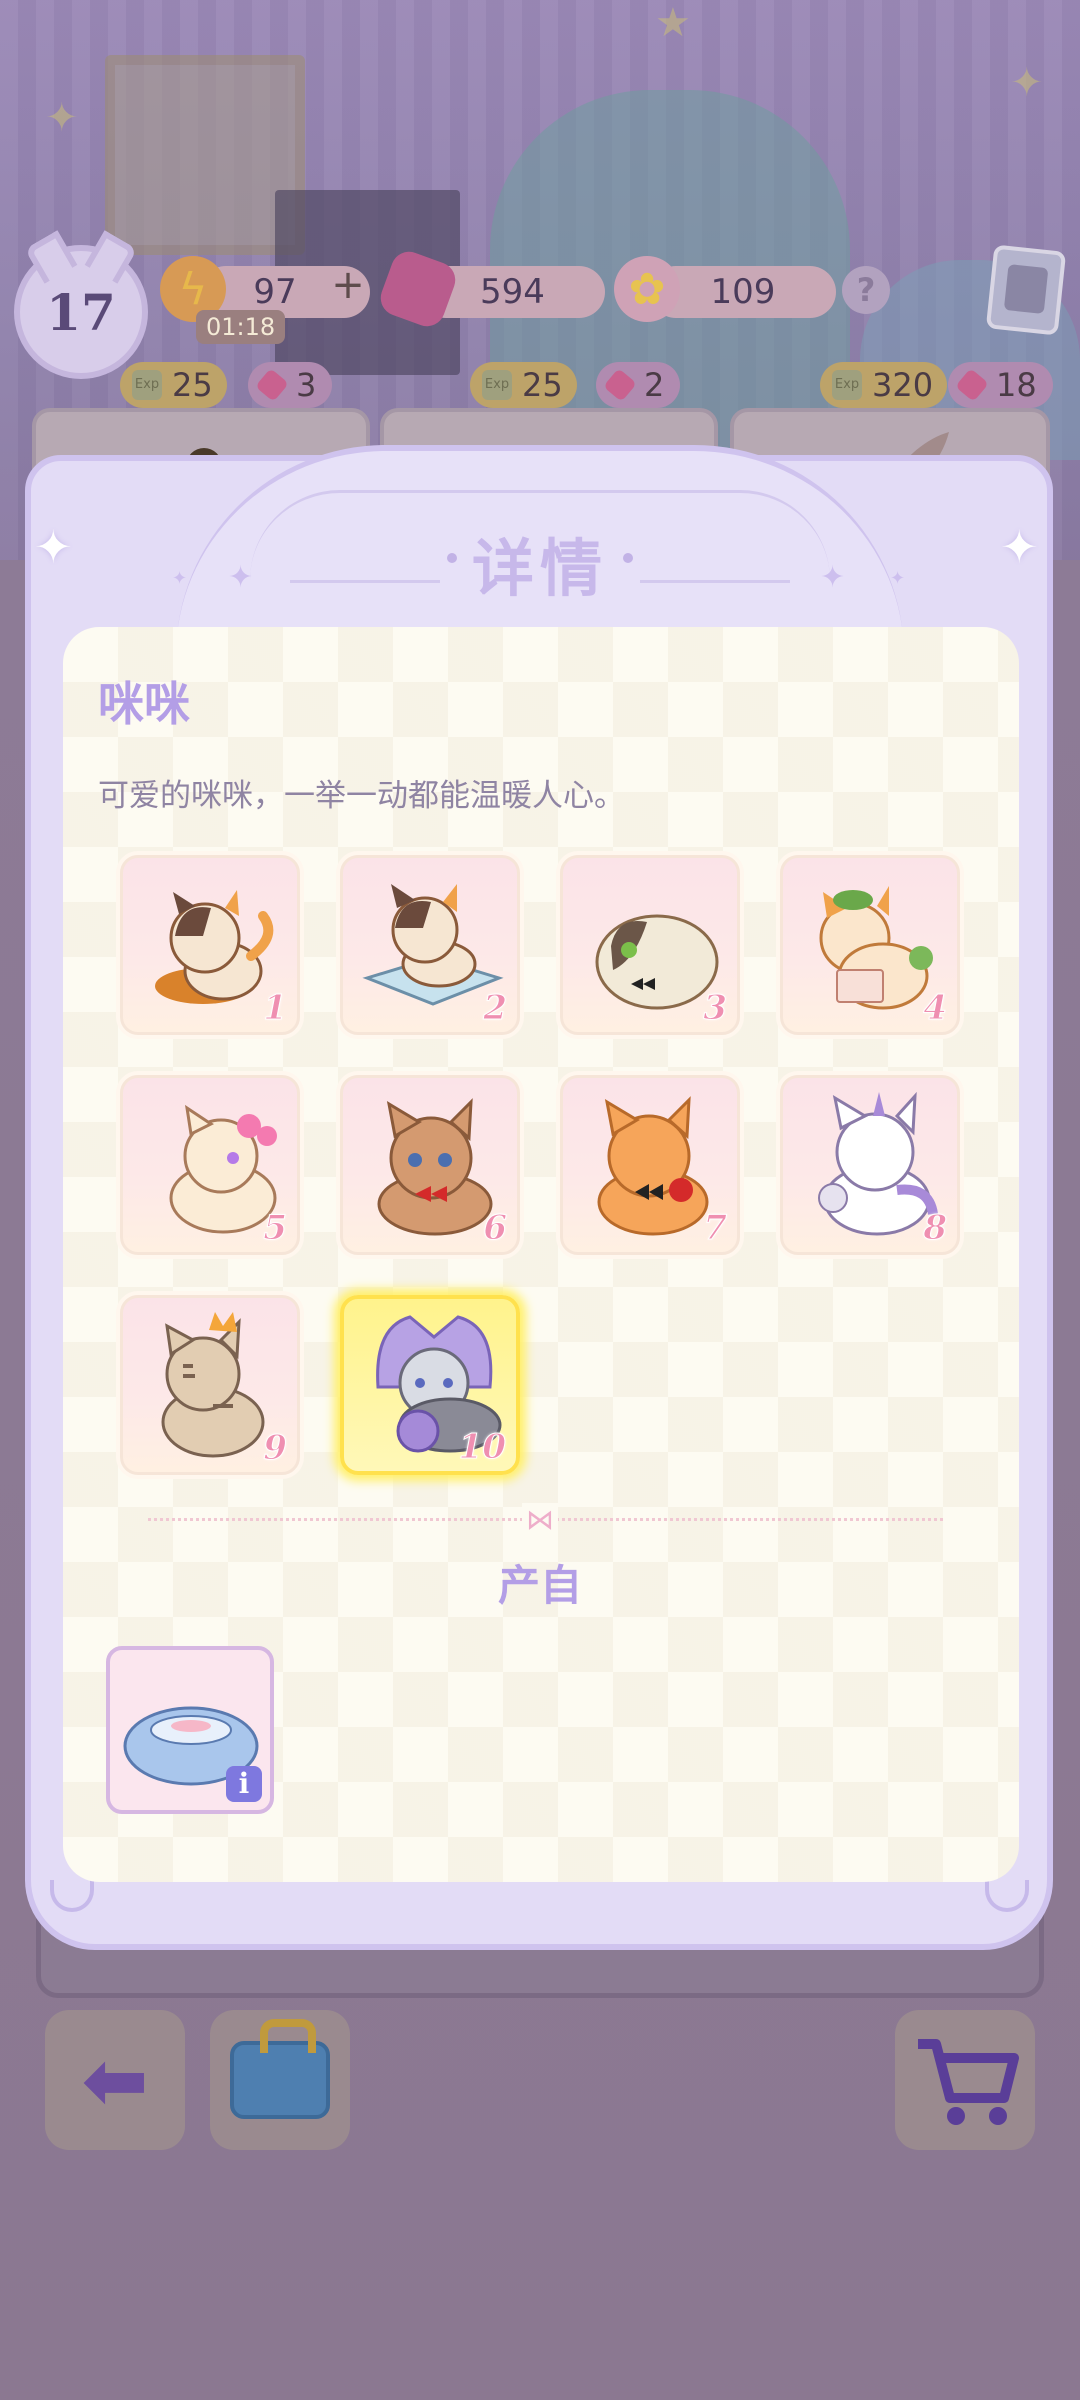 This screenshot has height=2400, width=1080. I want to click on dialog-title: 详情, so click(539, 568).